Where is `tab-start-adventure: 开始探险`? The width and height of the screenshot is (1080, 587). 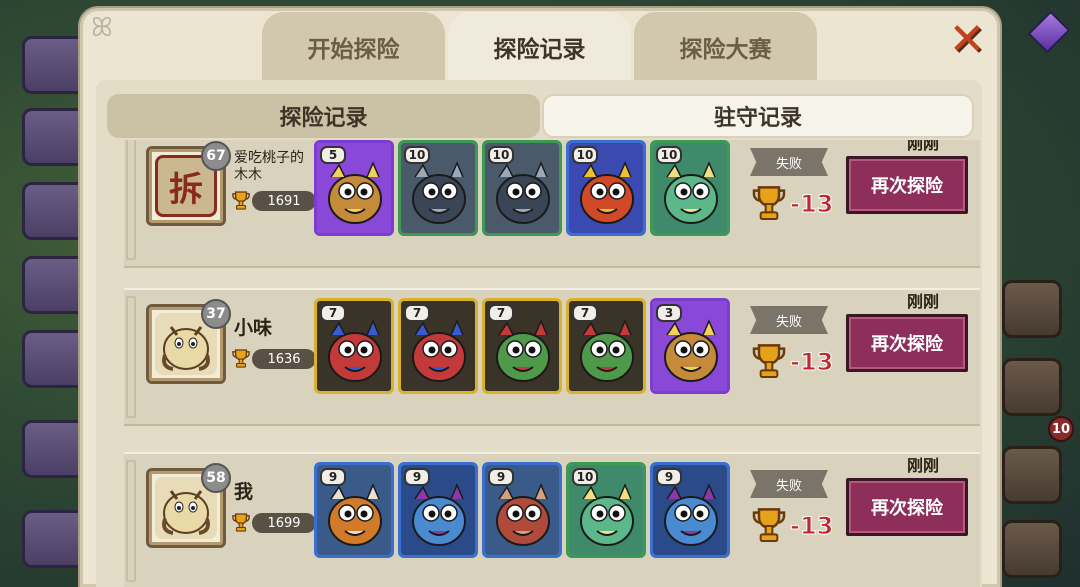
tab-start-adventure: 开始探险 is located at coordinates (353, 47).